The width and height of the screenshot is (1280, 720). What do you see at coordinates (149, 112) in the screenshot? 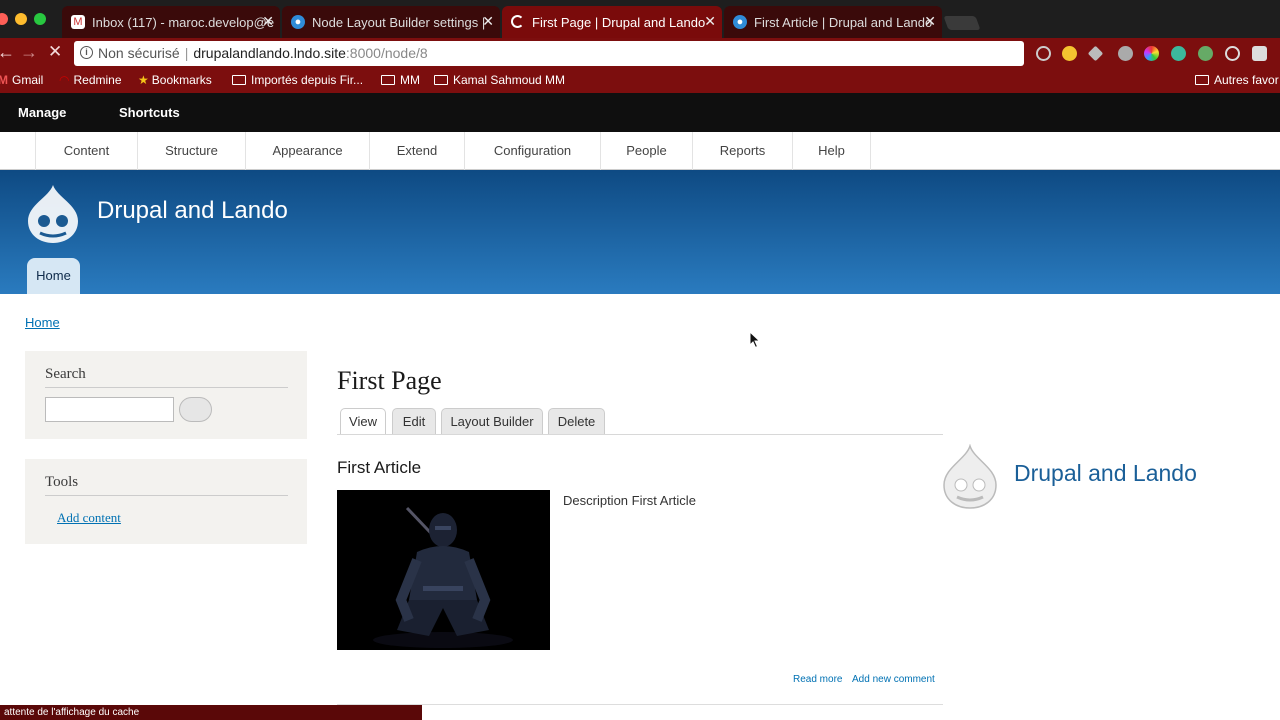
I see `admin-shortcuts-link: Shortcuts` at bounding box center [149, 112].